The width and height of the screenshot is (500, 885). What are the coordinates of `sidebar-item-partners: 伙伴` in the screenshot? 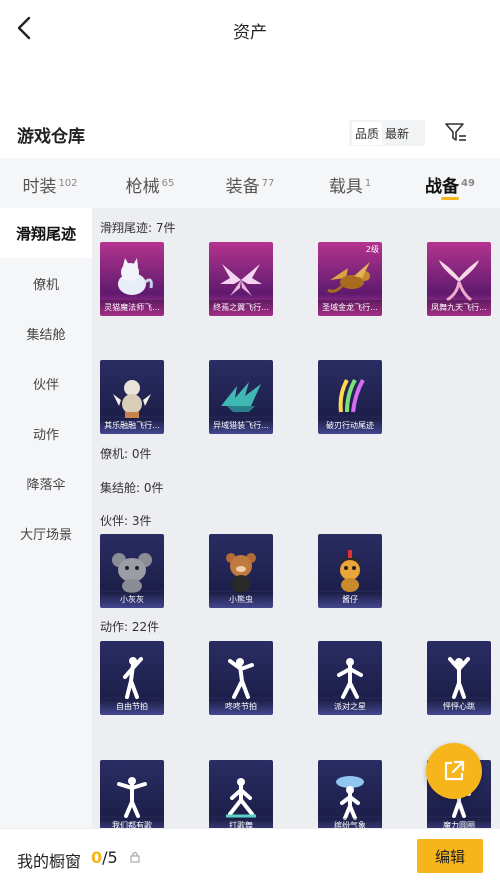 It's located at (46, 383).